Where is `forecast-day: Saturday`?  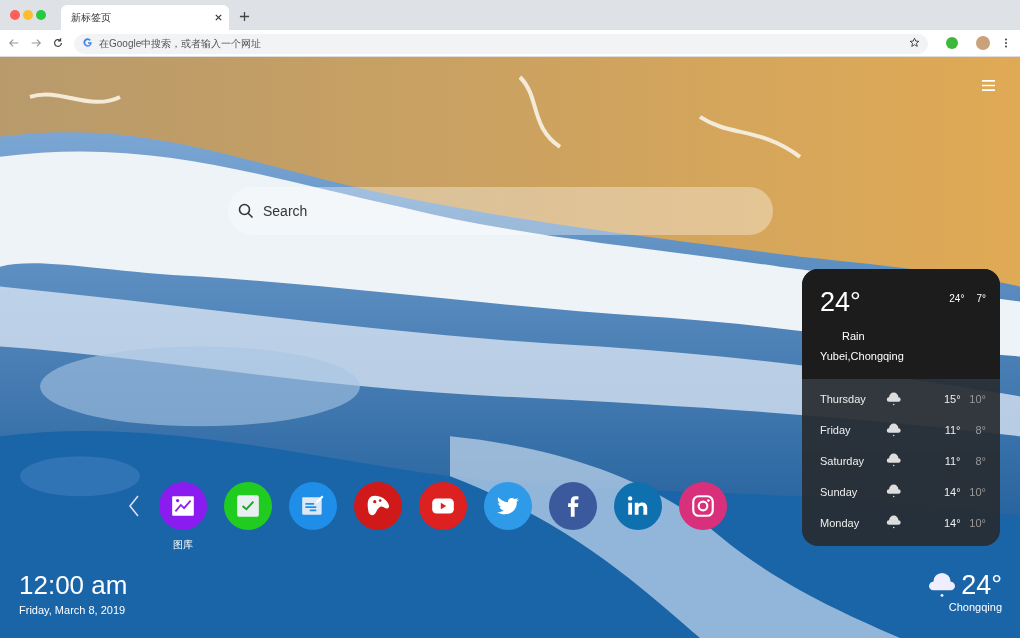 forecast-day: Saturday is located at coordinates (853, 461).